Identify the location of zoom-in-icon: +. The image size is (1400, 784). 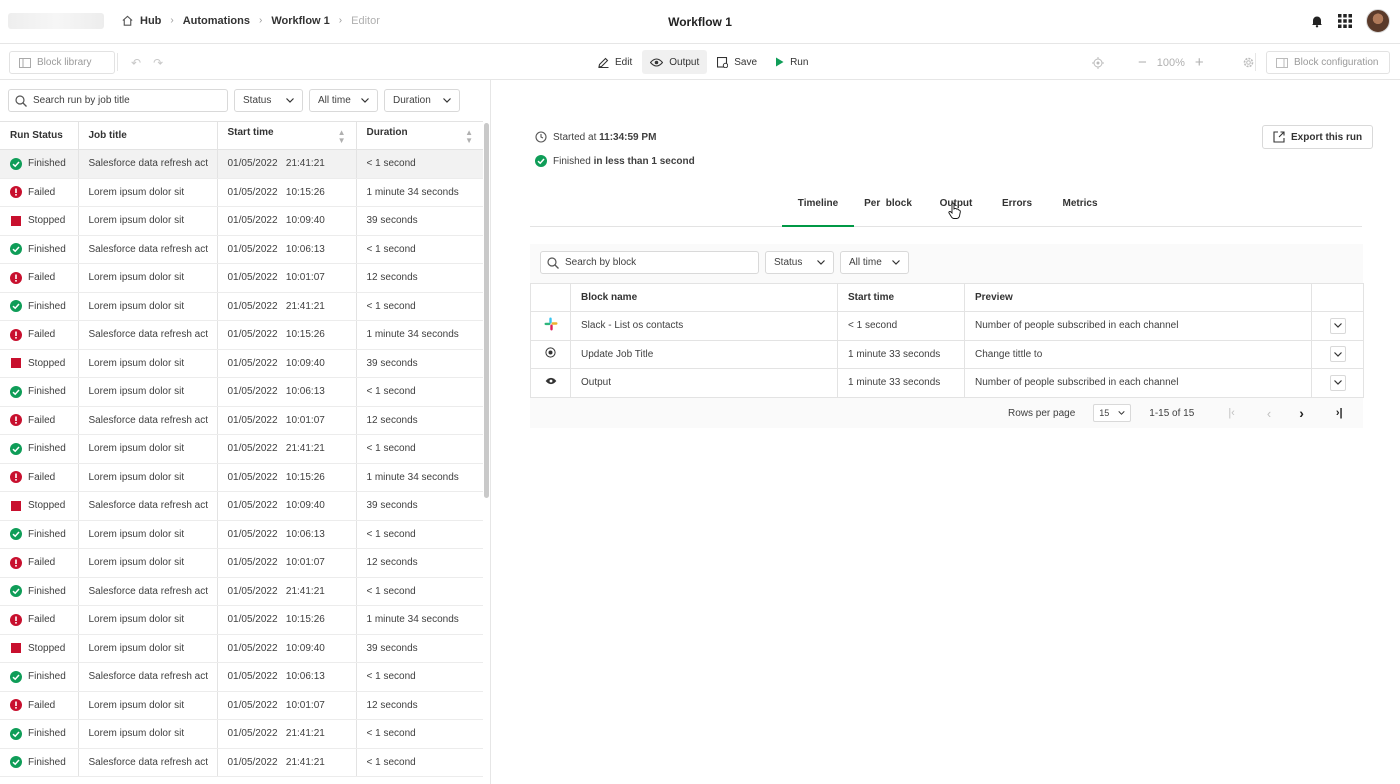
(1199, 62).